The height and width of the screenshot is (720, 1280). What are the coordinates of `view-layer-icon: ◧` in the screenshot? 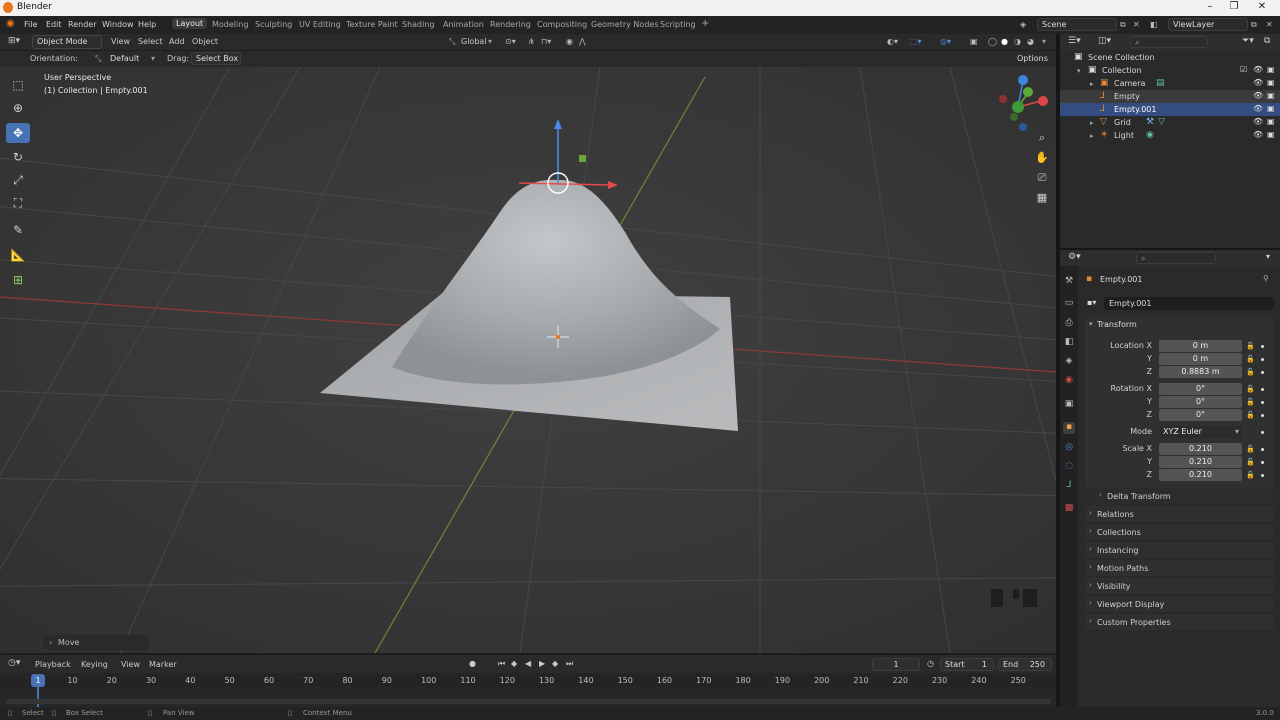 It's located at (1154, 24).